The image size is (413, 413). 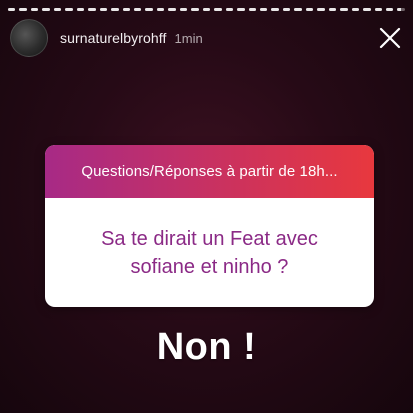 I want to click on story-header: surnaturelbyrohff 1min, so click(x=206, y=38).